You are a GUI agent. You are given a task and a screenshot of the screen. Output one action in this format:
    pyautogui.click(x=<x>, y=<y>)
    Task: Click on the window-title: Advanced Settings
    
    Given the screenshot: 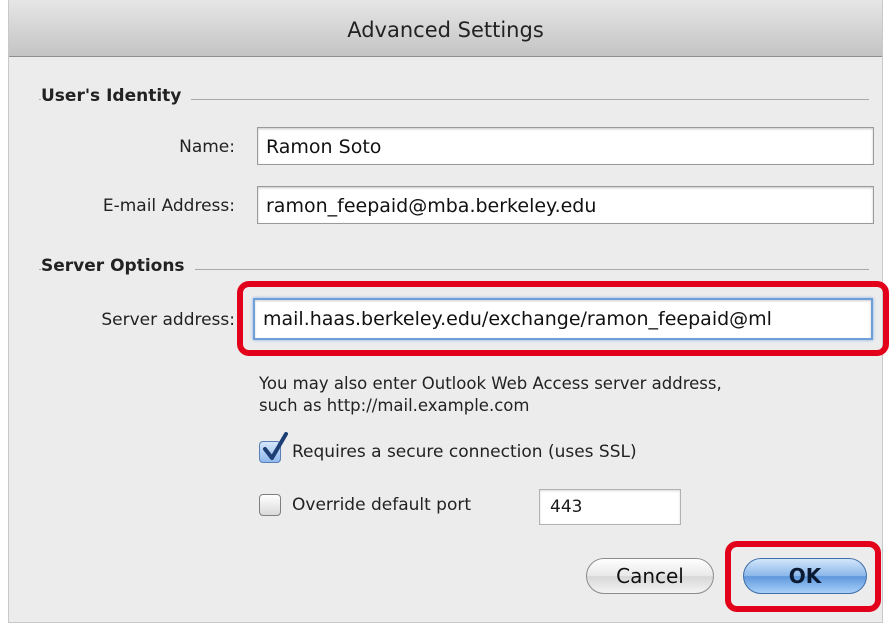 What is the action you would take?
    pyautogui.click(x=445, y=28)
    